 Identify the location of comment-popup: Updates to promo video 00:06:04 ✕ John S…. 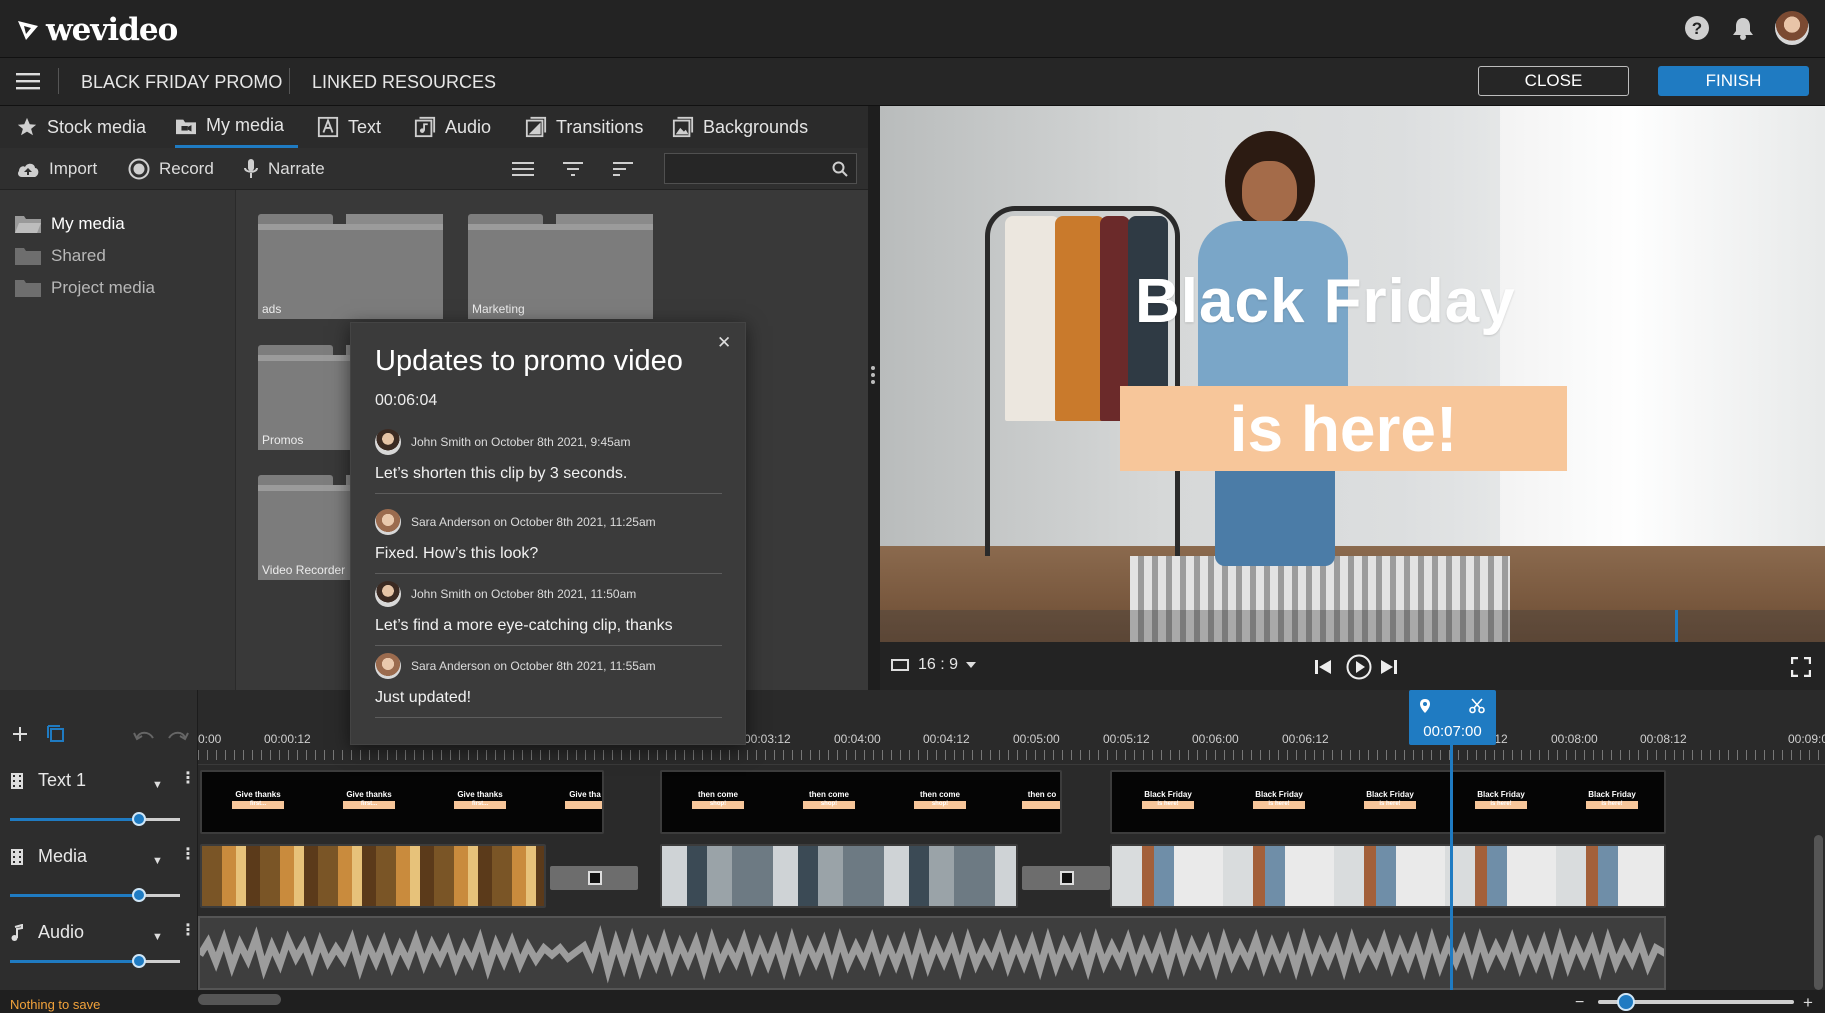
(548, 533).